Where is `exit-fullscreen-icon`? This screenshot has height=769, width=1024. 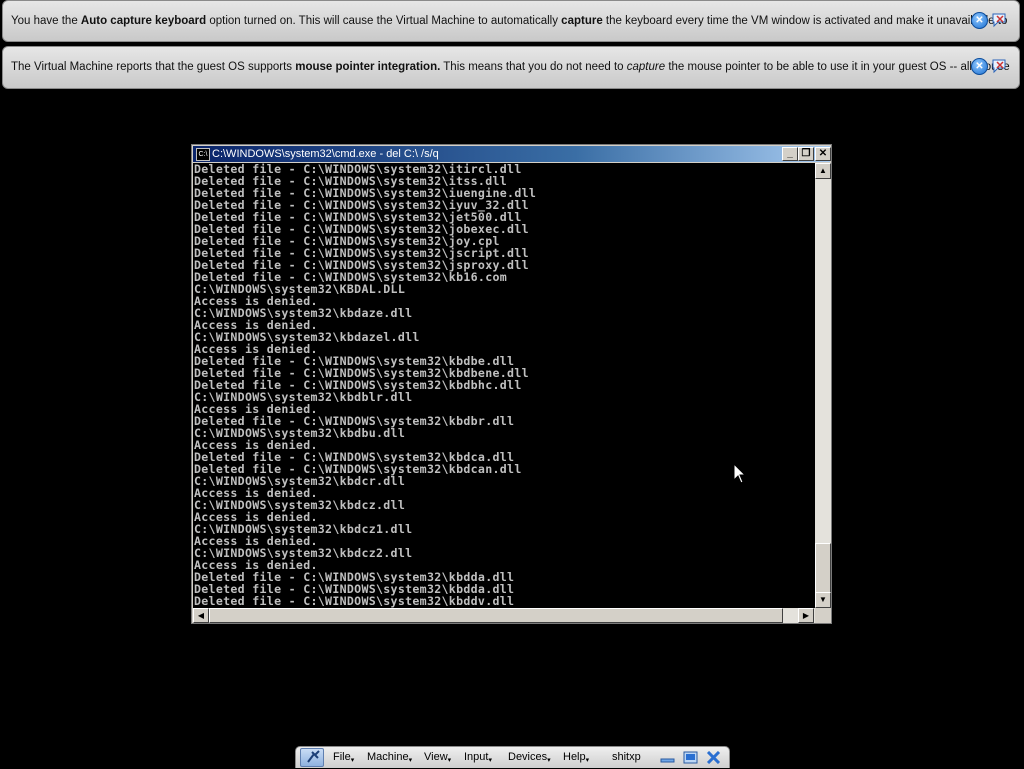
exit-fullscreen-icon is located at coordinates (690, 757).